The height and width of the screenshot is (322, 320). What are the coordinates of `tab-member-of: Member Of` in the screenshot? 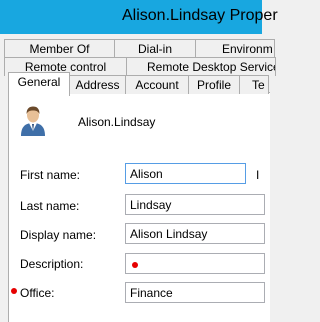 It's located at (59, 48).